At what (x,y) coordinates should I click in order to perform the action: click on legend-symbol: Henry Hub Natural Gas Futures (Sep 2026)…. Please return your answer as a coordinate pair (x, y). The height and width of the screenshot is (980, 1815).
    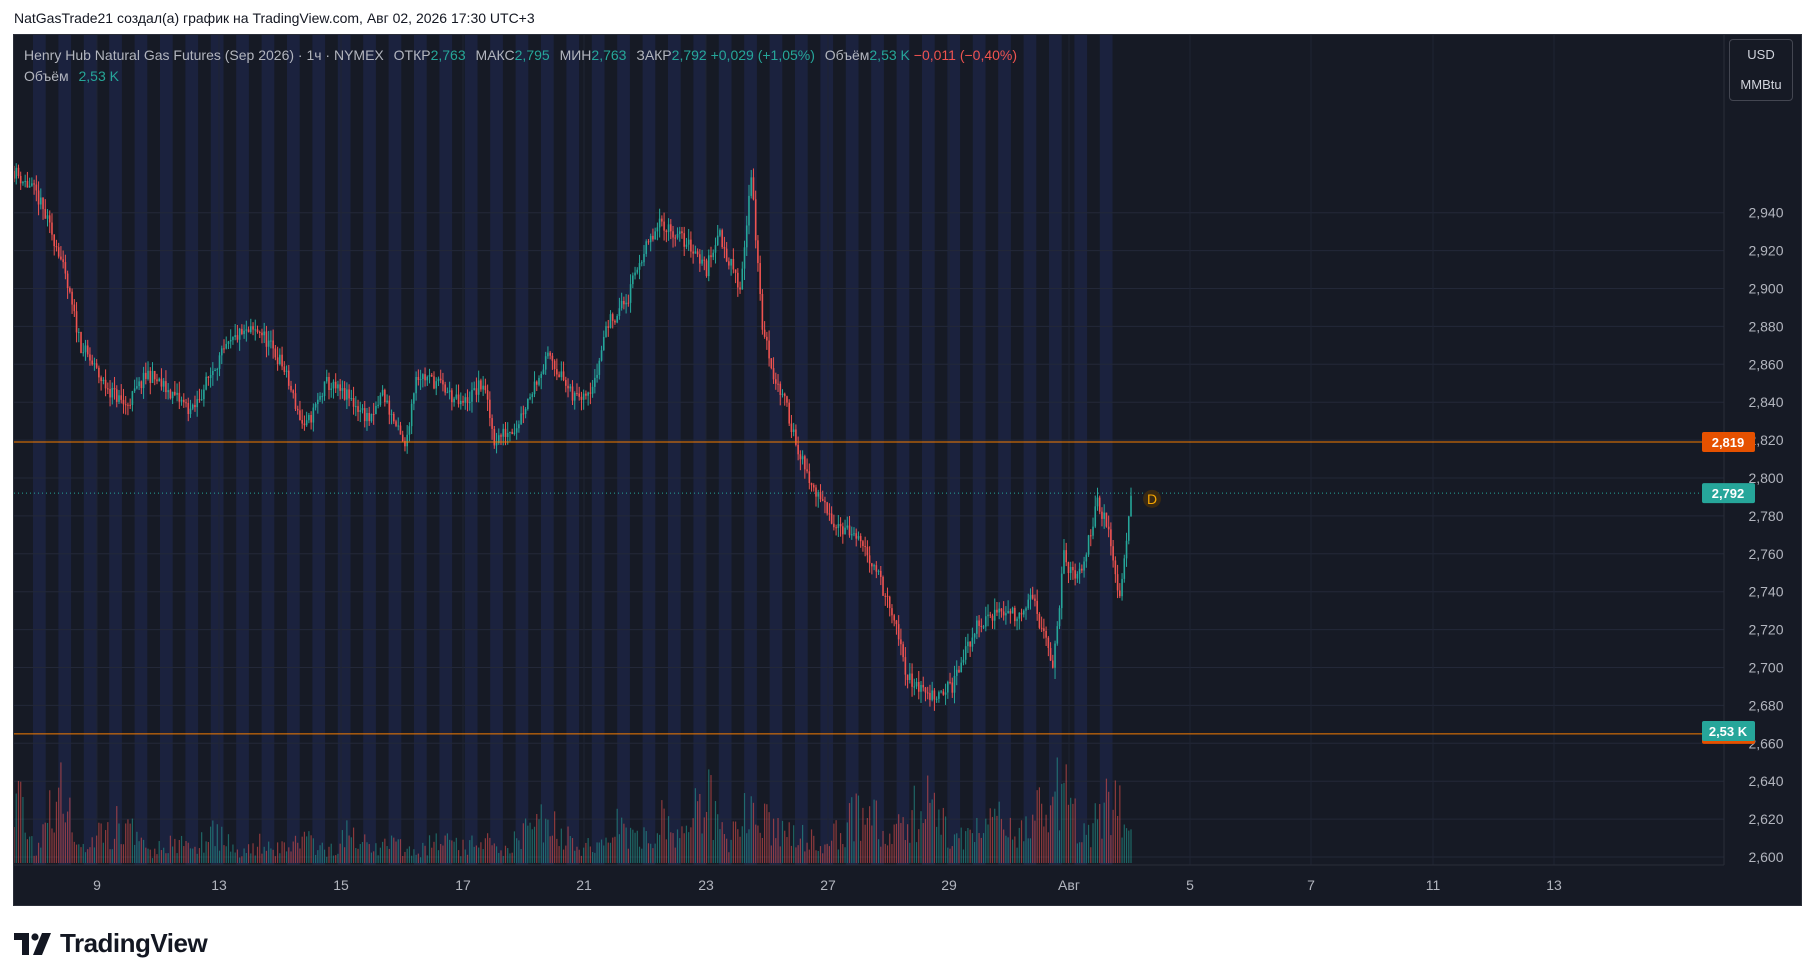
    Looking at the image, I should click on (204, 55).